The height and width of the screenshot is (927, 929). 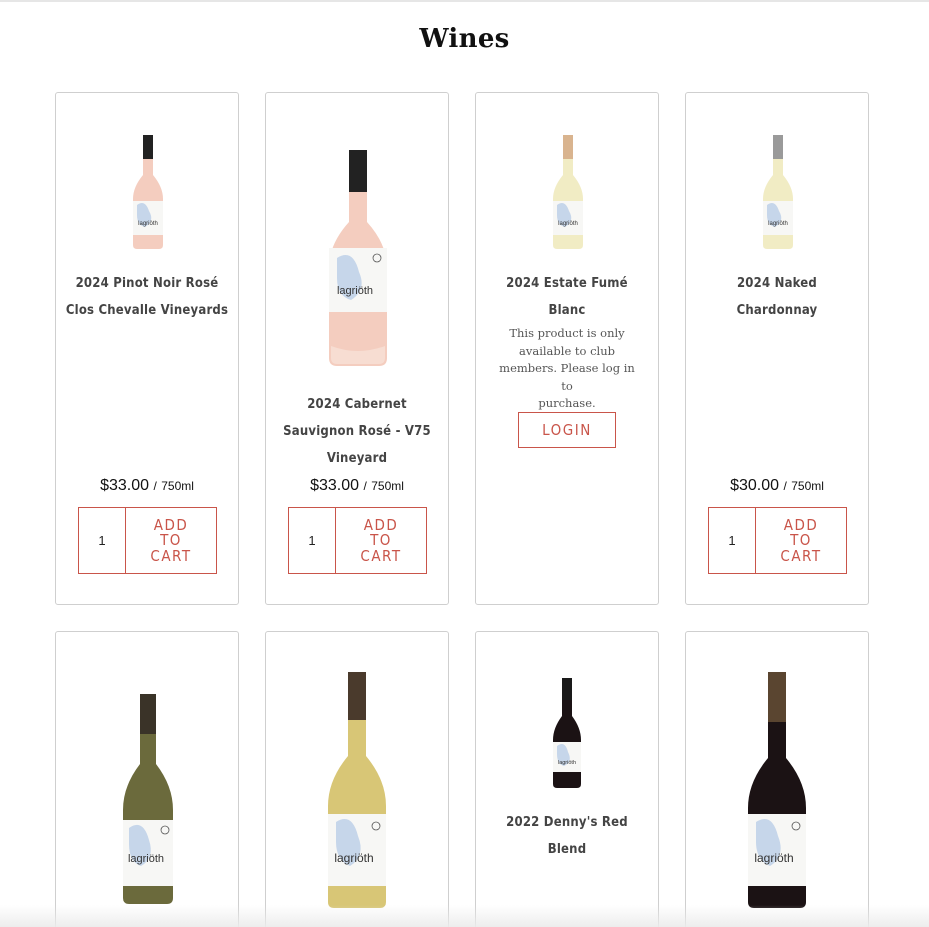 I want to click on price: $30.00 / 750ml, so click(x=777, y=486).